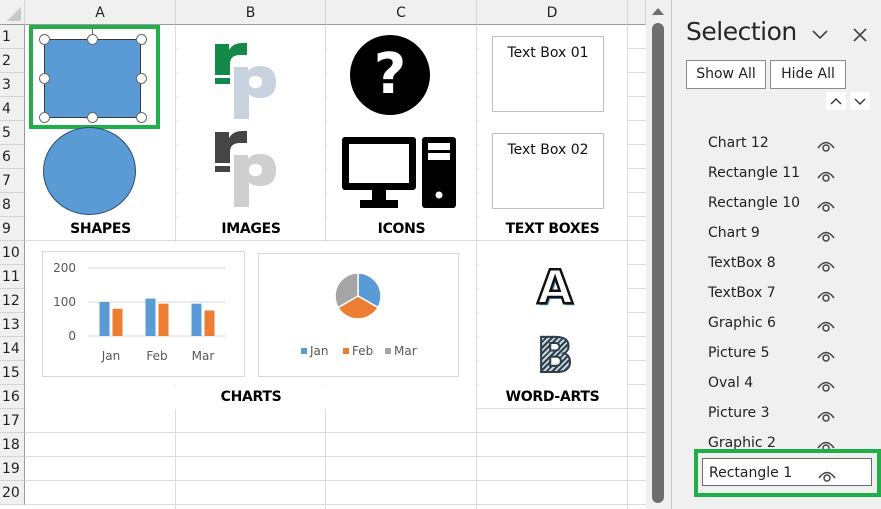  Describe the element at coordinates (139, 312) in the screenshot. I see `bar-chart-plot: 0 100 200 Jan Feb Mar` at that location.